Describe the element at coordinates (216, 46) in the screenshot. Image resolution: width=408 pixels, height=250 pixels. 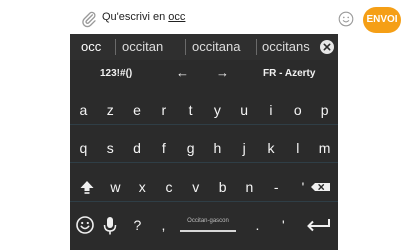
I see `suggestion-item: occitana` at that location.